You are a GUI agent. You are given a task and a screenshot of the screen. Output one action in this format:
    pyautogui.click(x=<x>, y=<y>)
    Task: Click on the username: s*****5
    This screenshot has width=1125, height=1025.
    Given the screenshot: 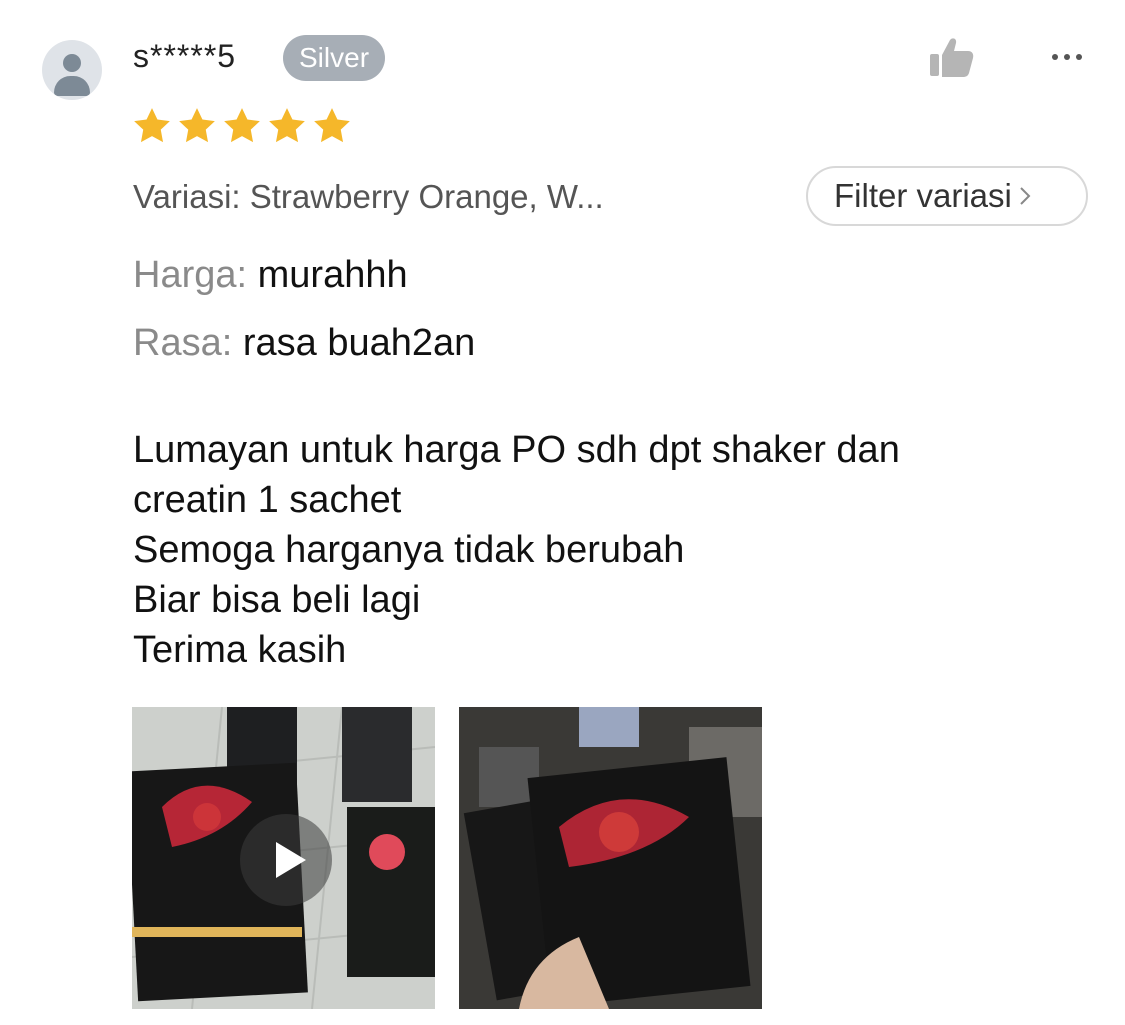 What is the action you would take?
    pyautogui.click(x=185, y=56)
    